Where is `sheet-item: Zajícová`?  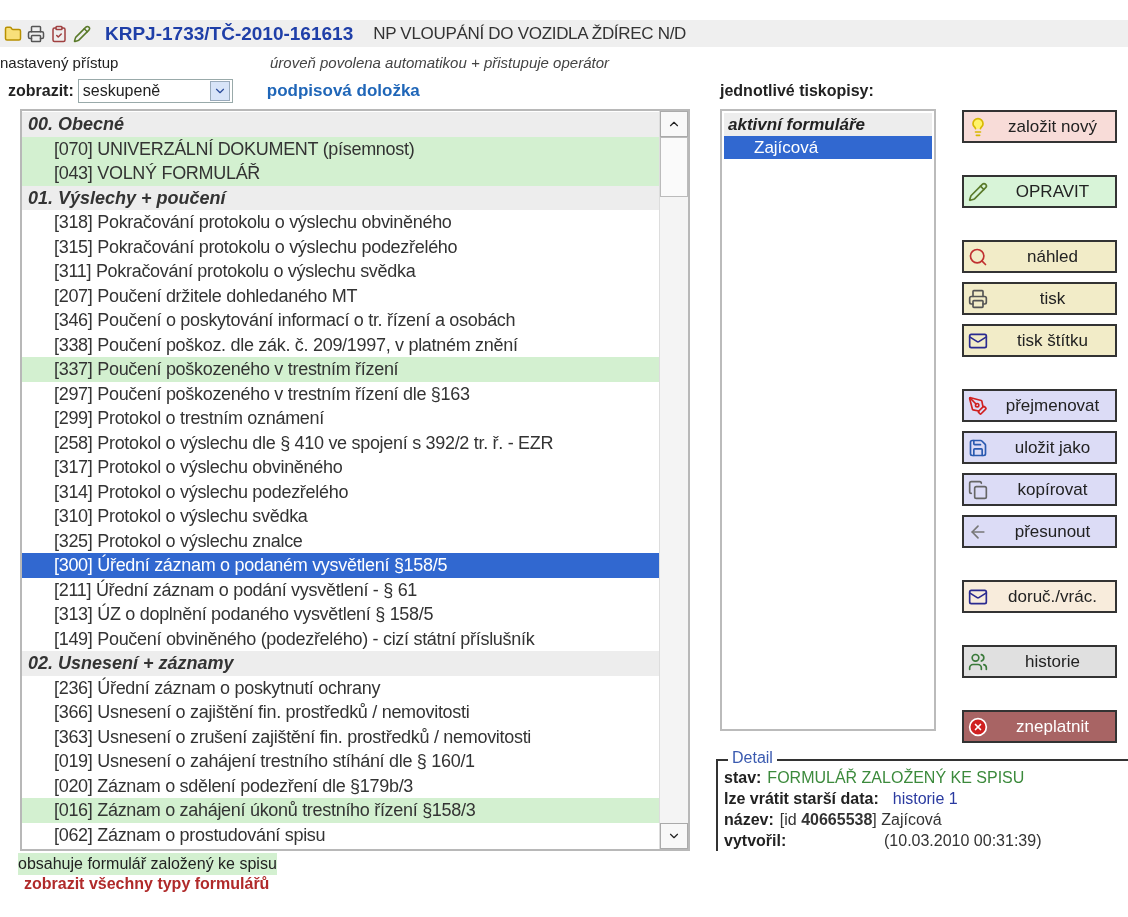 sheet-item: Zajícová is located at coordinates (828, 147).